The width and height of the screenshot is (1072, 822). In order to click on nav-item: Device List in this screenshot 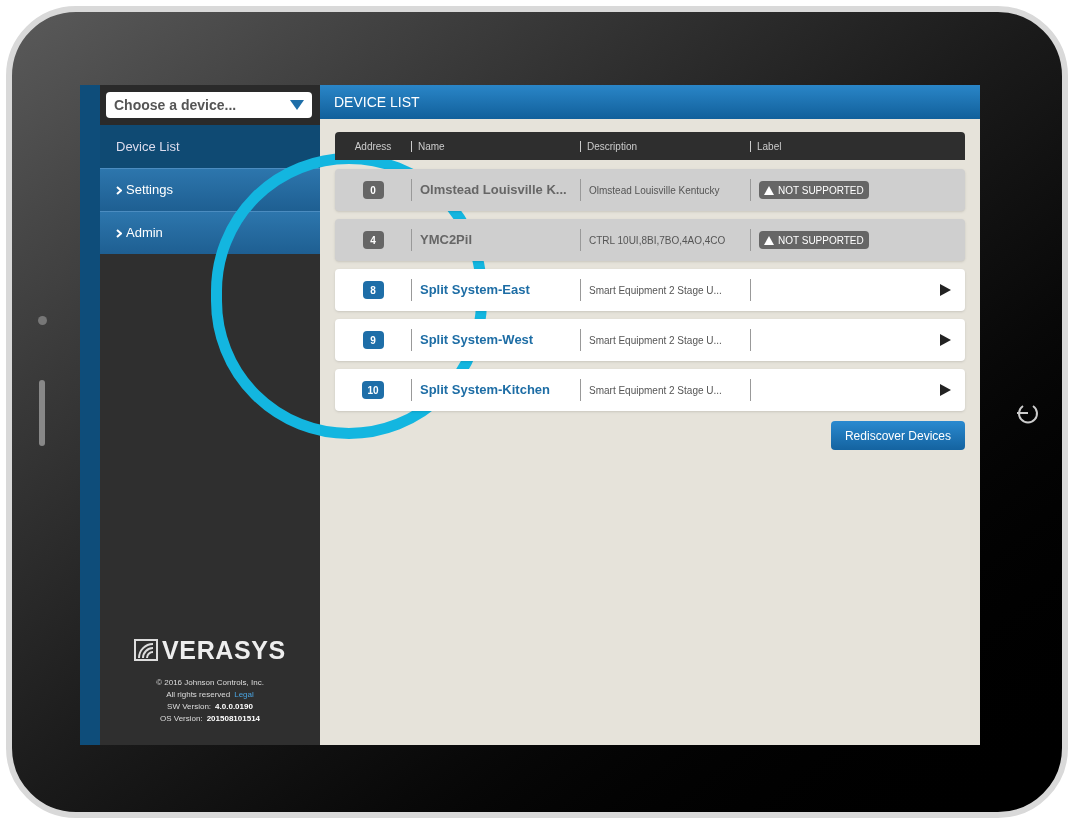, I will do `click(210, 146)`.